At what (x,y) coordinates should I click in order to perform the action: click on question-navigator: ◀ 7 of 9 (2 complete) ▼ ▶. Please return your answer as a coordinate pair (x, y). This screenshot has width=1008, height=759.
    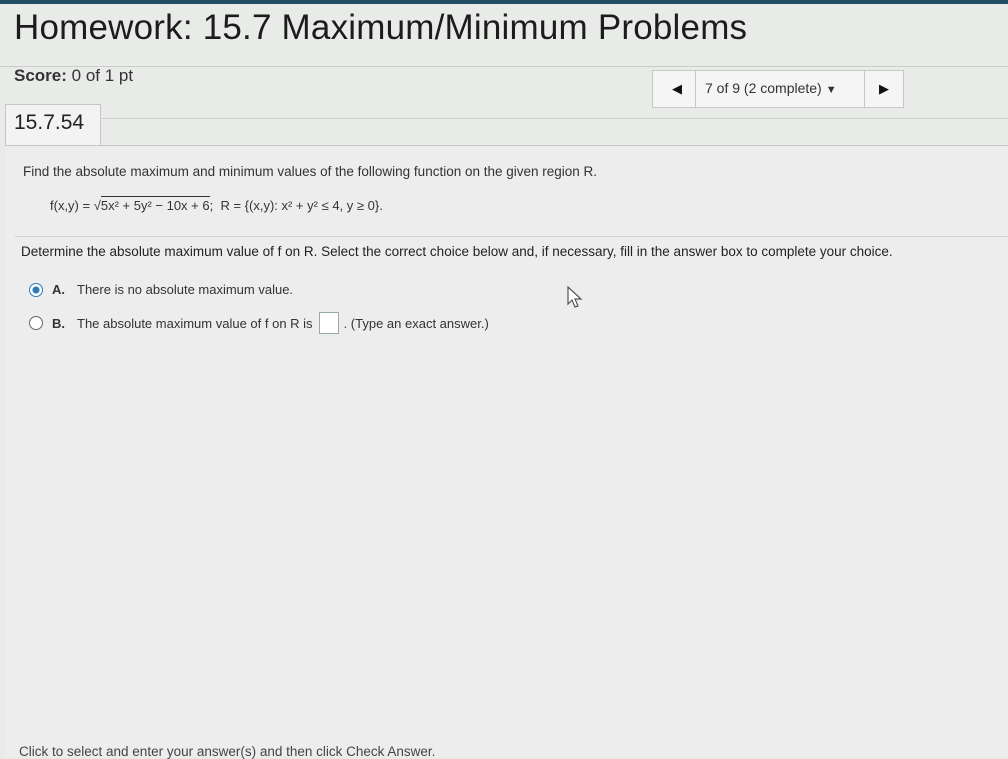
    Looking at the image, I should click on (778, 89).